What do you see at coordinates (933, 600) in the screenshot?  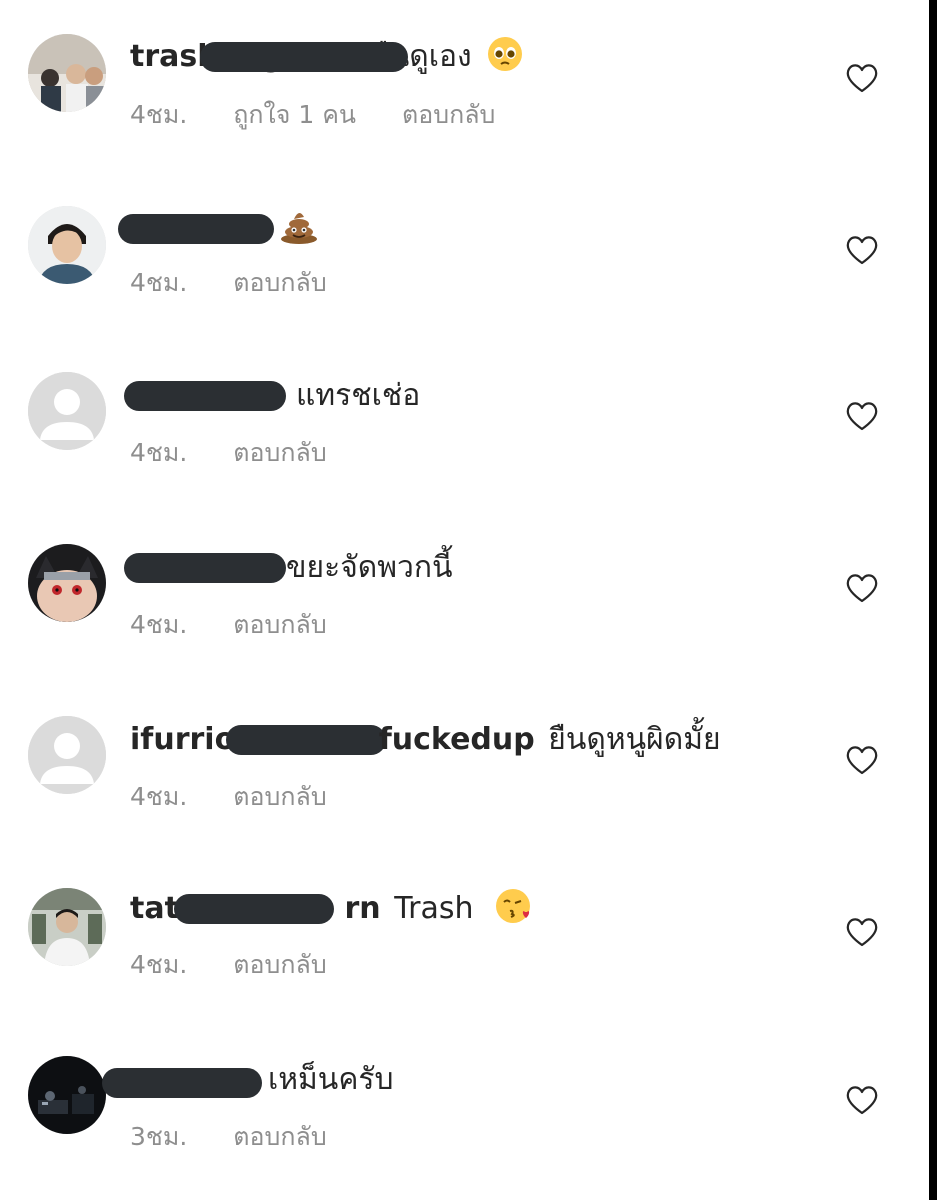 I see `screen-edge` at bounding box center [933, 600].